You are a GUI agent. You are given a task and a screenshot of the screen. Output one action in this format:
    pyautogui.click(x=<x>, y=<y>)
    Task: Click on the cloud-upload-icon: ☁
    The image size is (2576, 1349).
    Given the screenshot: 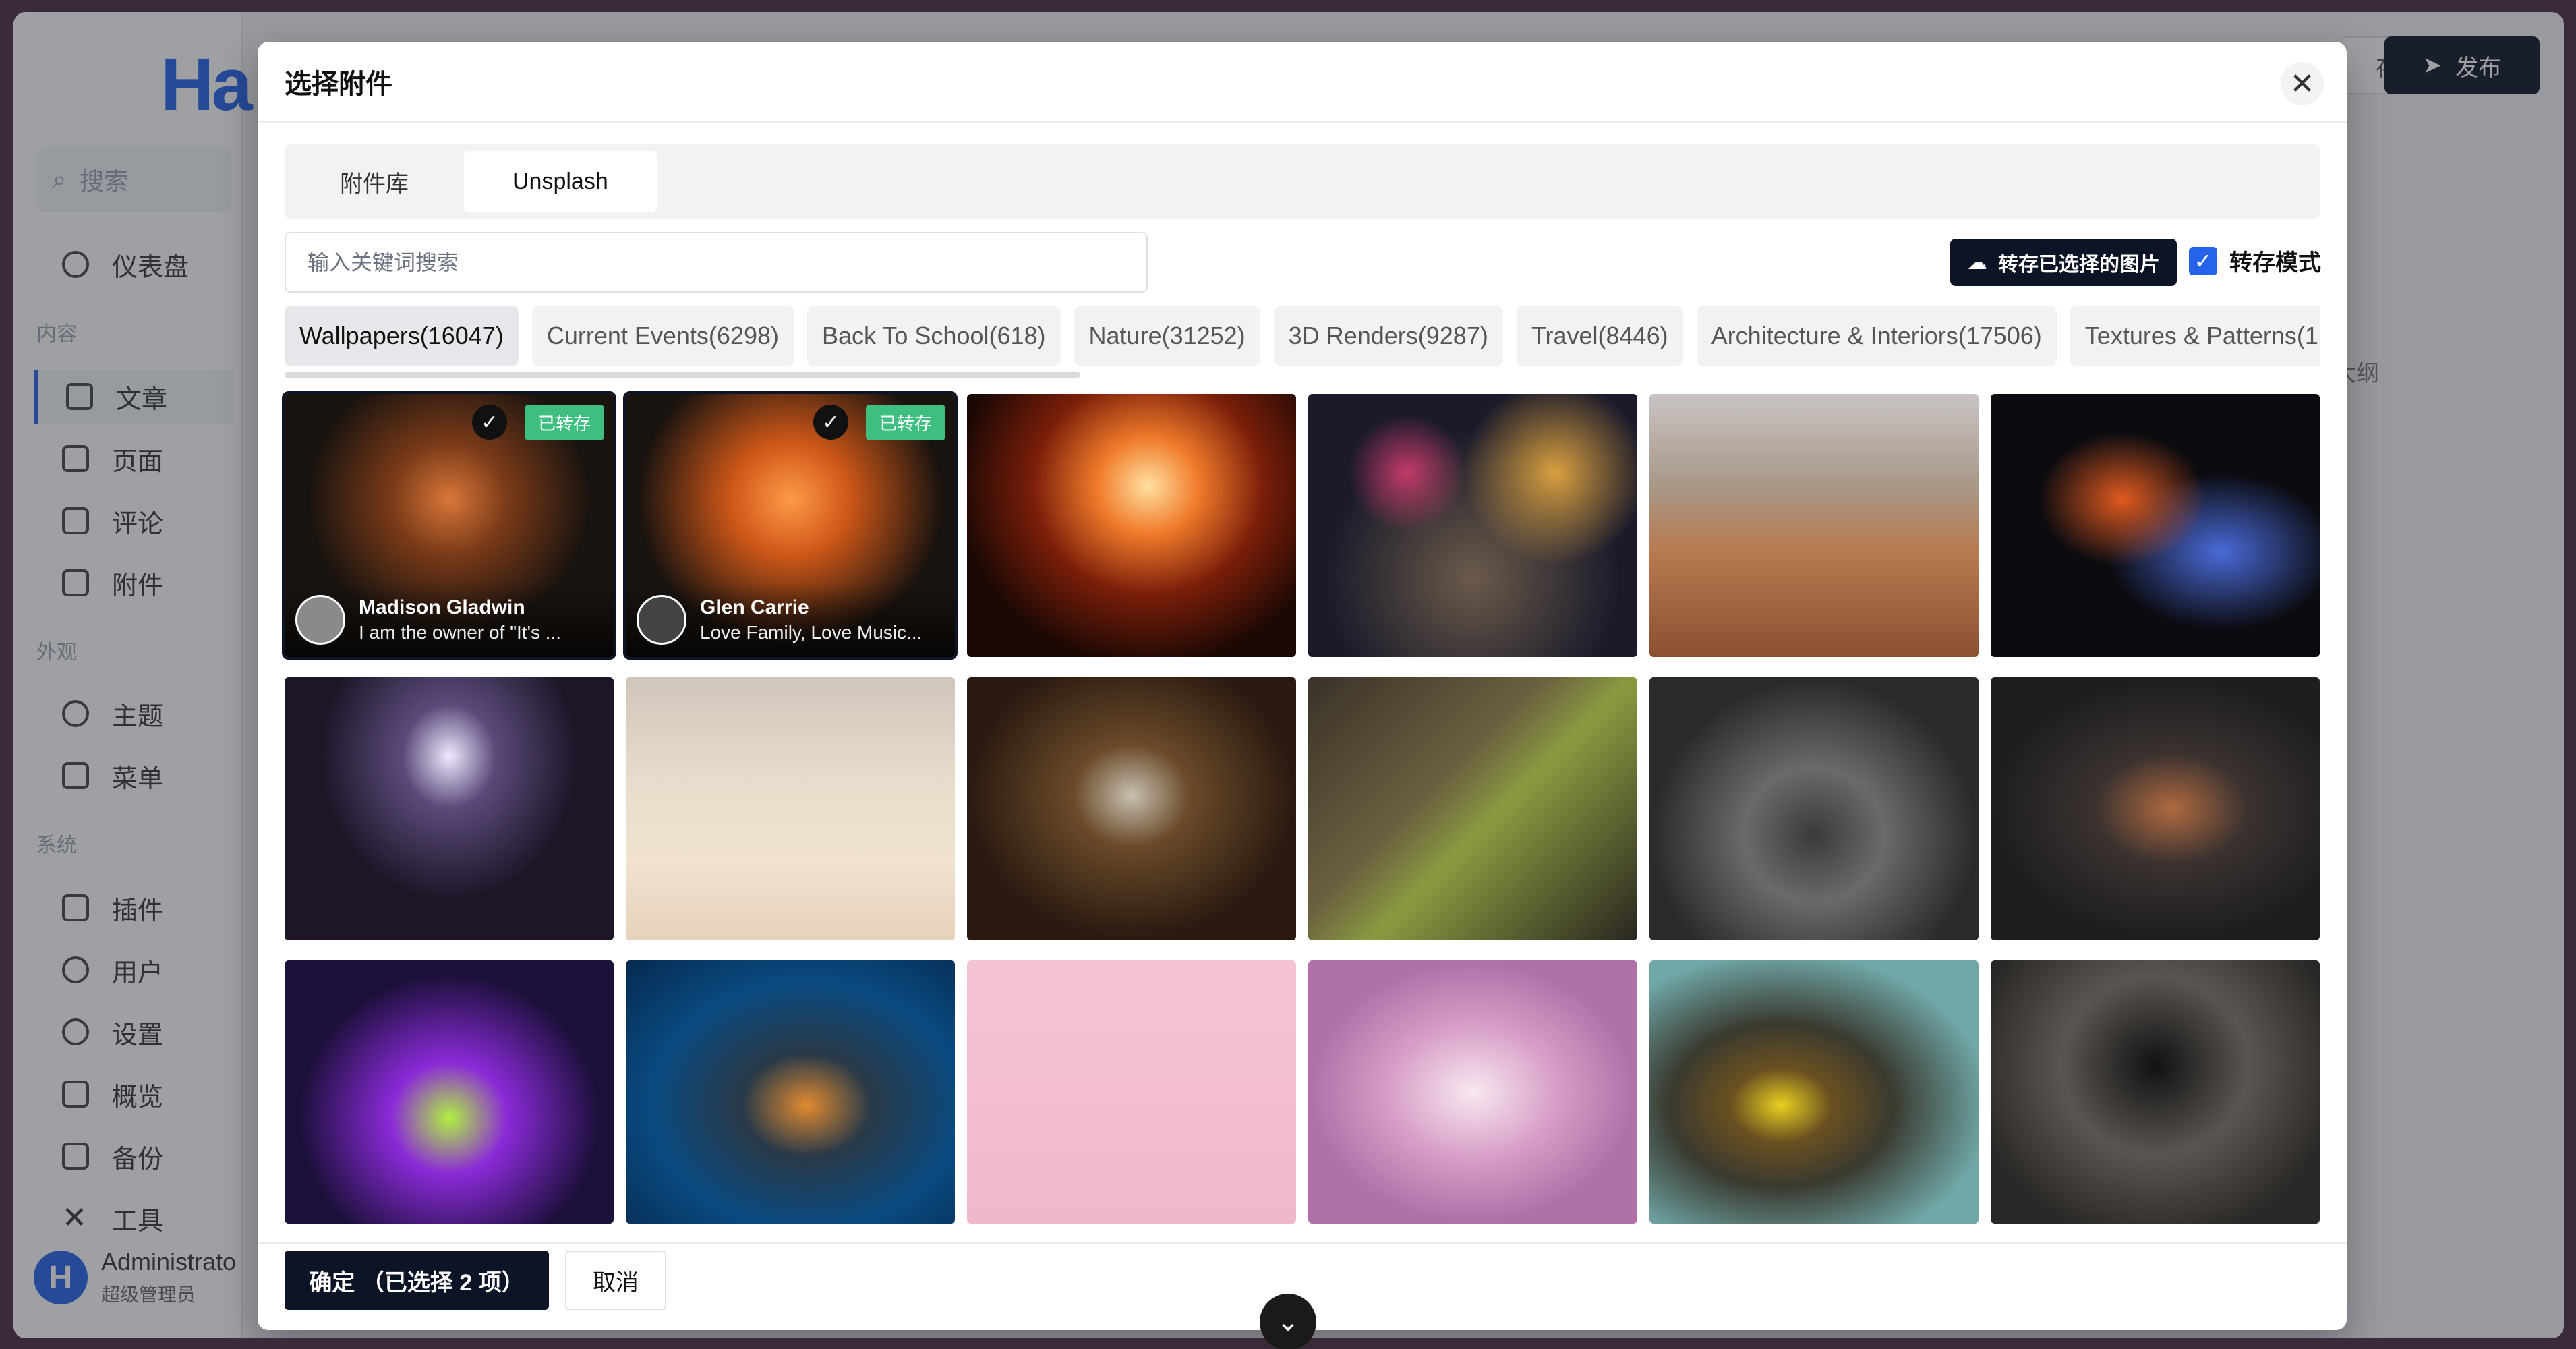 What is the action you would take?
    pyautogui.click(x=1977, y=262)
    